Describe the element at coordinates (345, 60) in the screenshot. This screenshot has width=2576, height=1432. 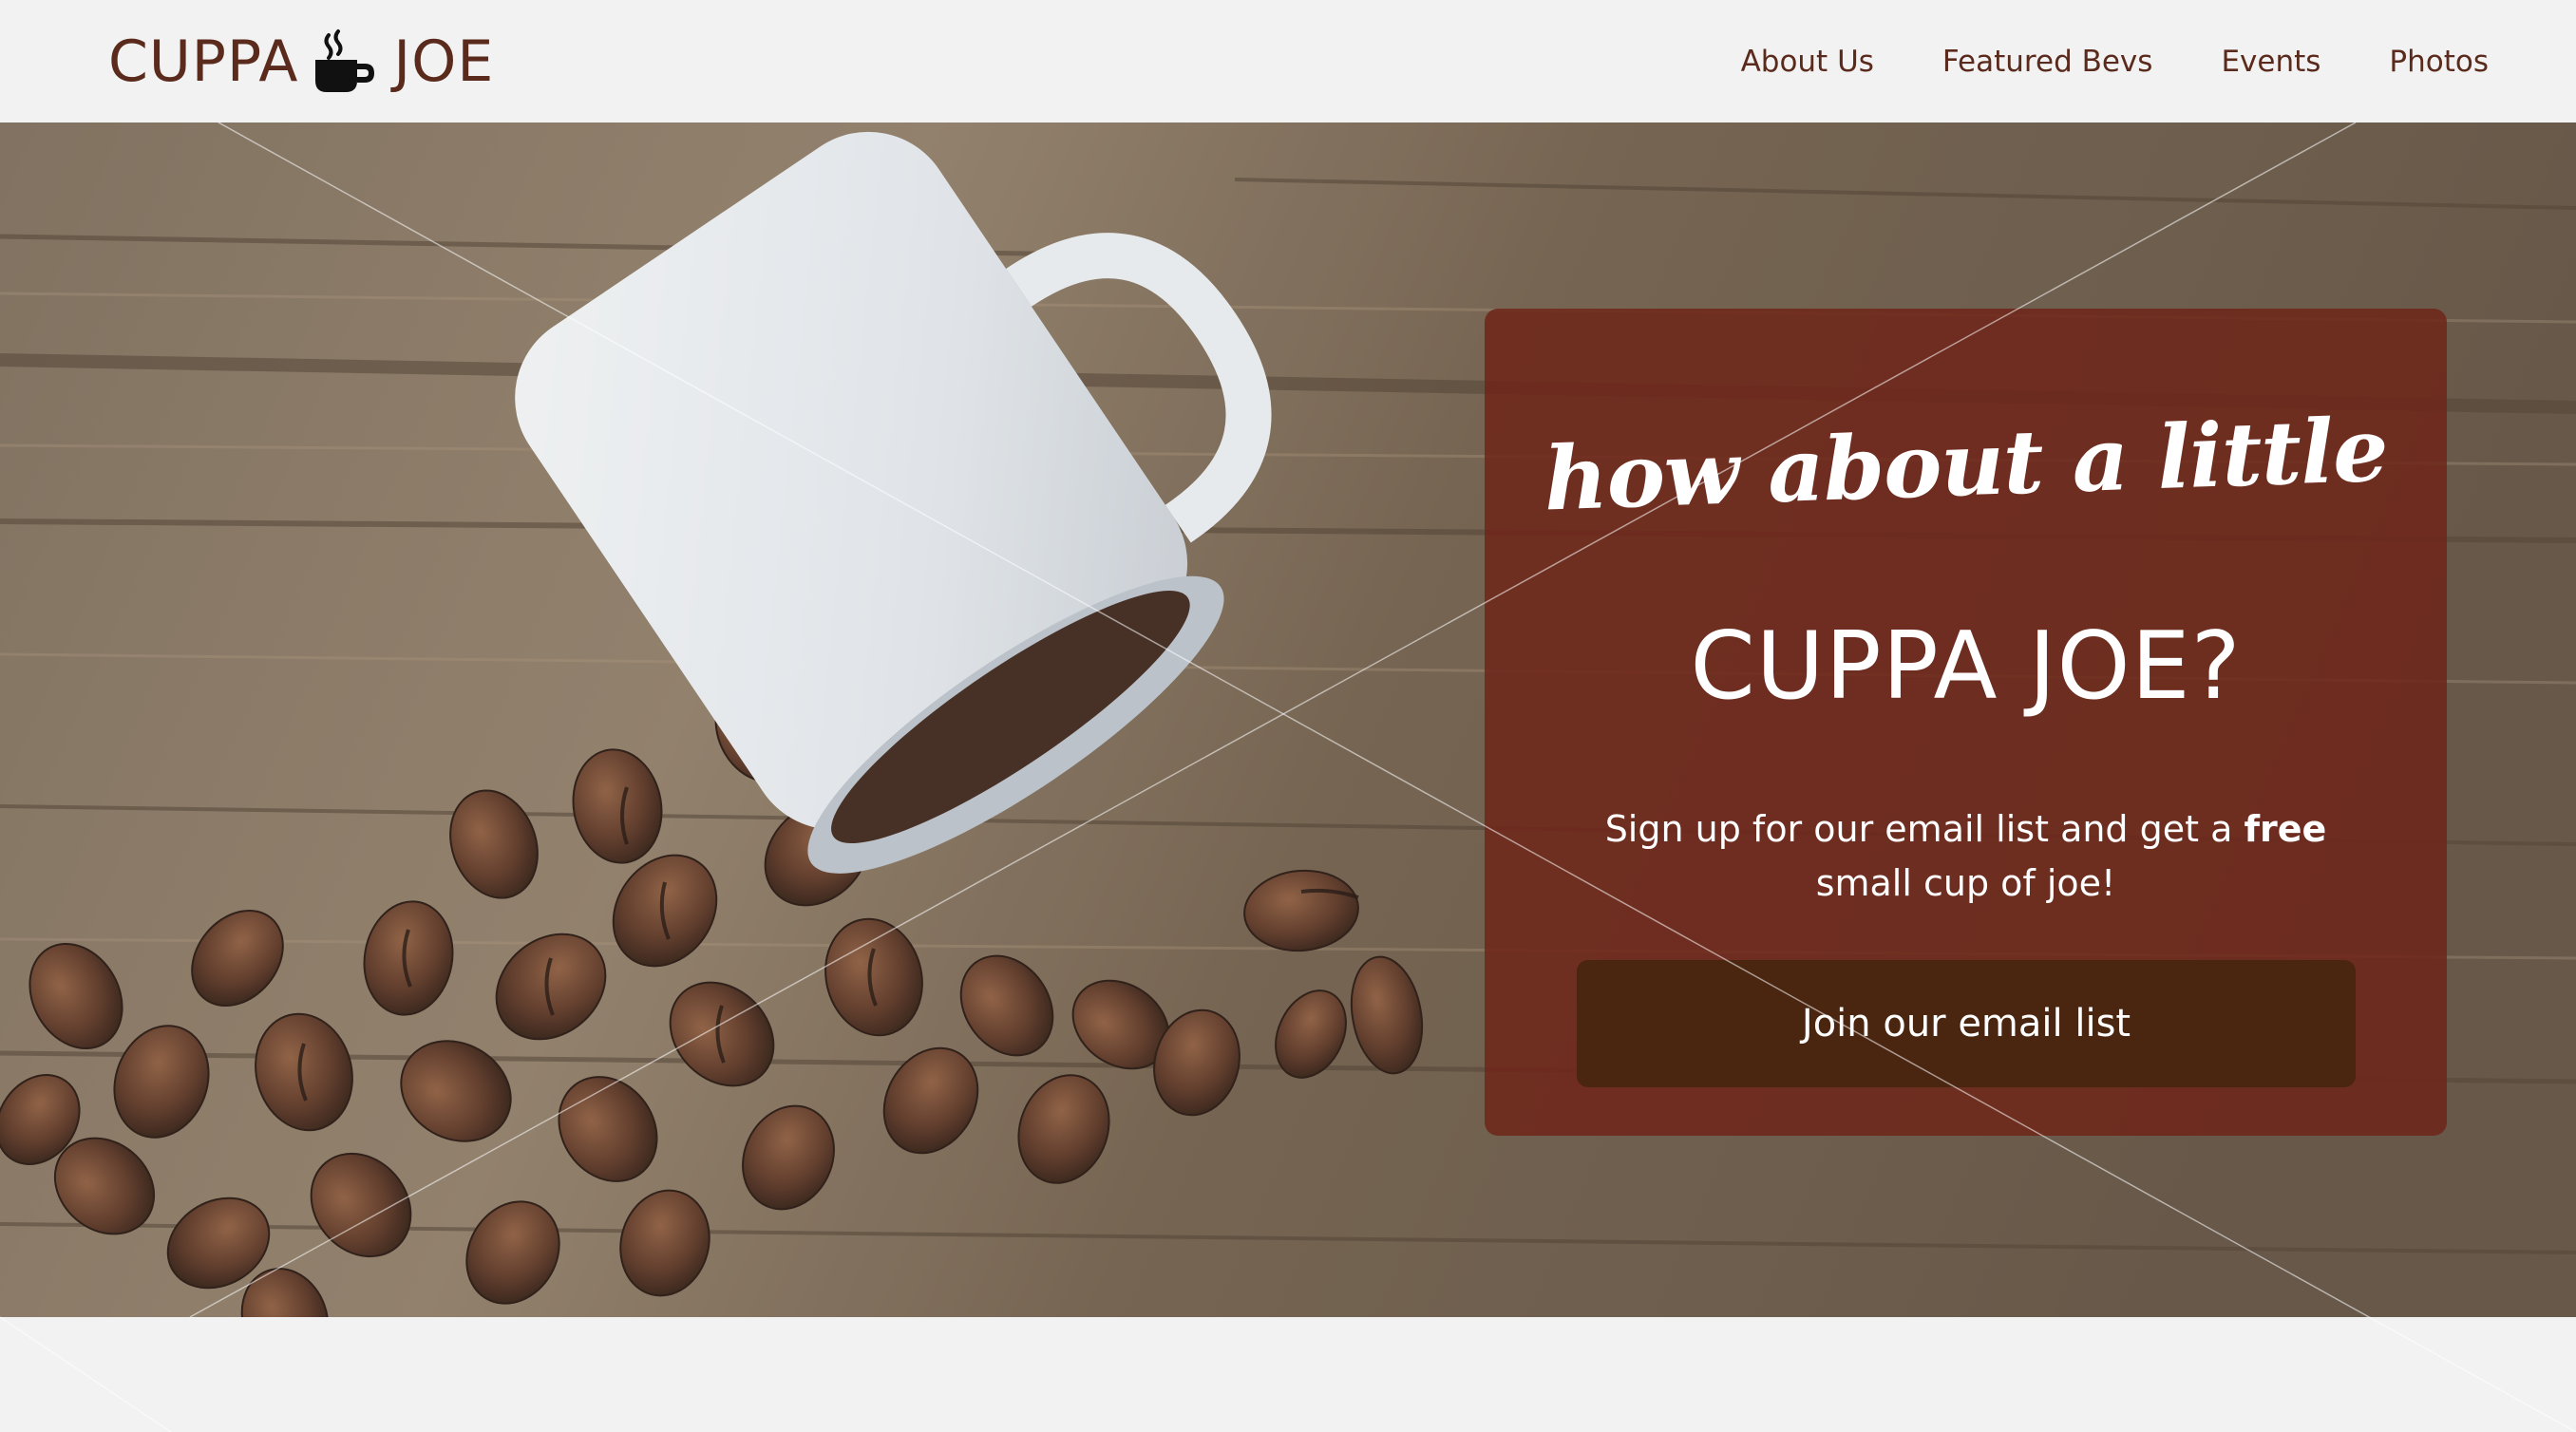
I see `coffee-mug-icon` at that location.